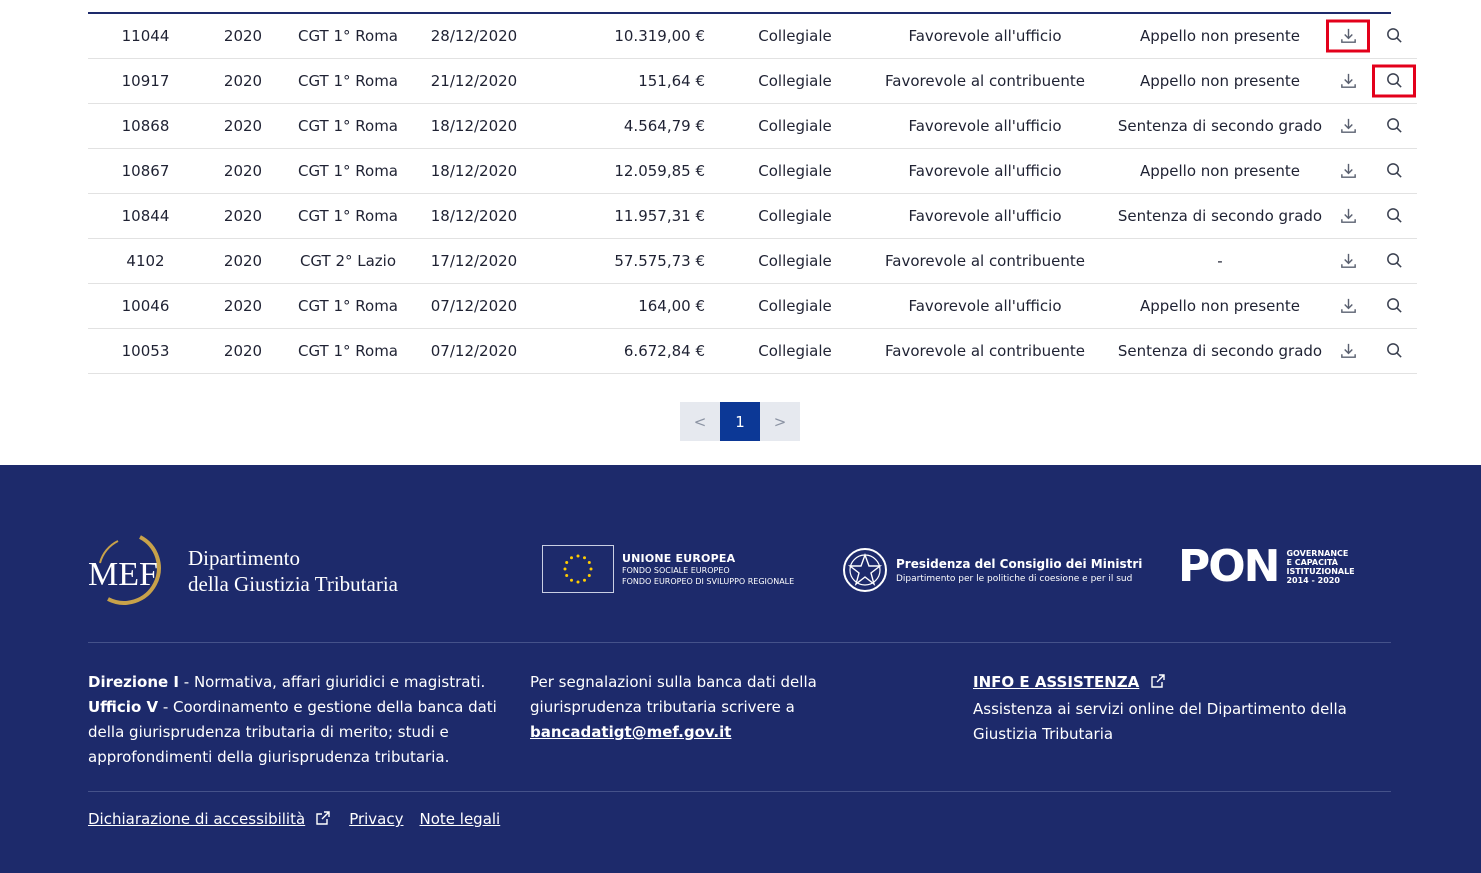 This screenshot has width=1481, height=873. What do you see at coordinates (635, 36) in the screenshot?
I see `cell-valore: 10.319,00 €` at bounding box center [635, 36].